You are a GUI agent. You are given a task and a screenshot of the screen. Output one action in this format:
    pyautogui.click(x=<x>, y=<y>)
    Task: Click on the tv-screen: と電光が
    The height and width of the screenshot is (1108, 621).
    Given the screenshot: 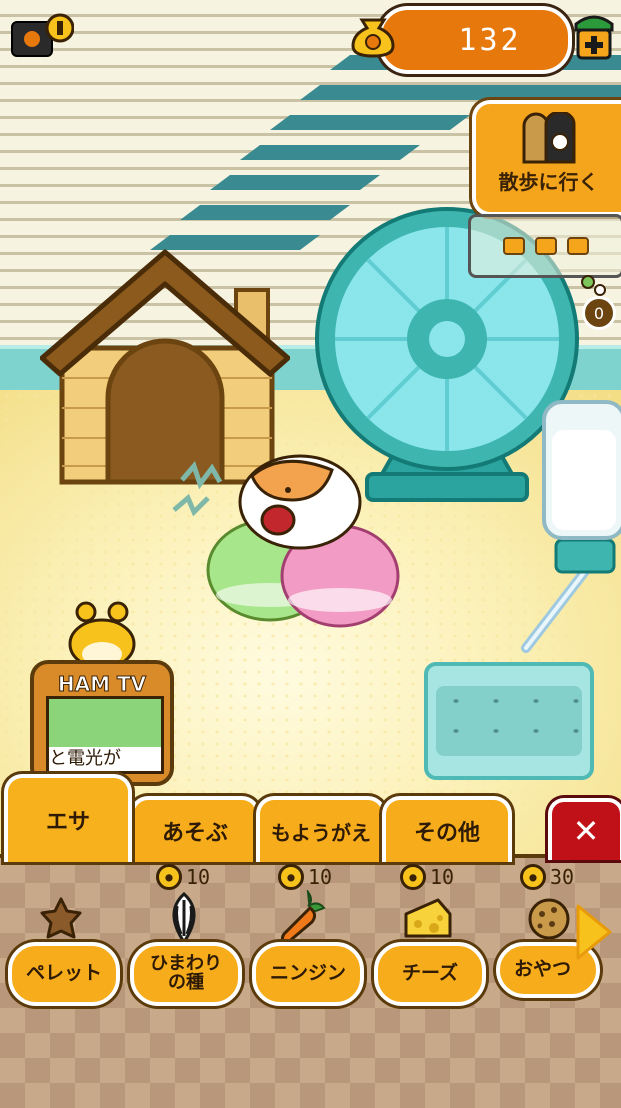 What is the action you would take?
    pyautogui.click(x=105, y=735)
    